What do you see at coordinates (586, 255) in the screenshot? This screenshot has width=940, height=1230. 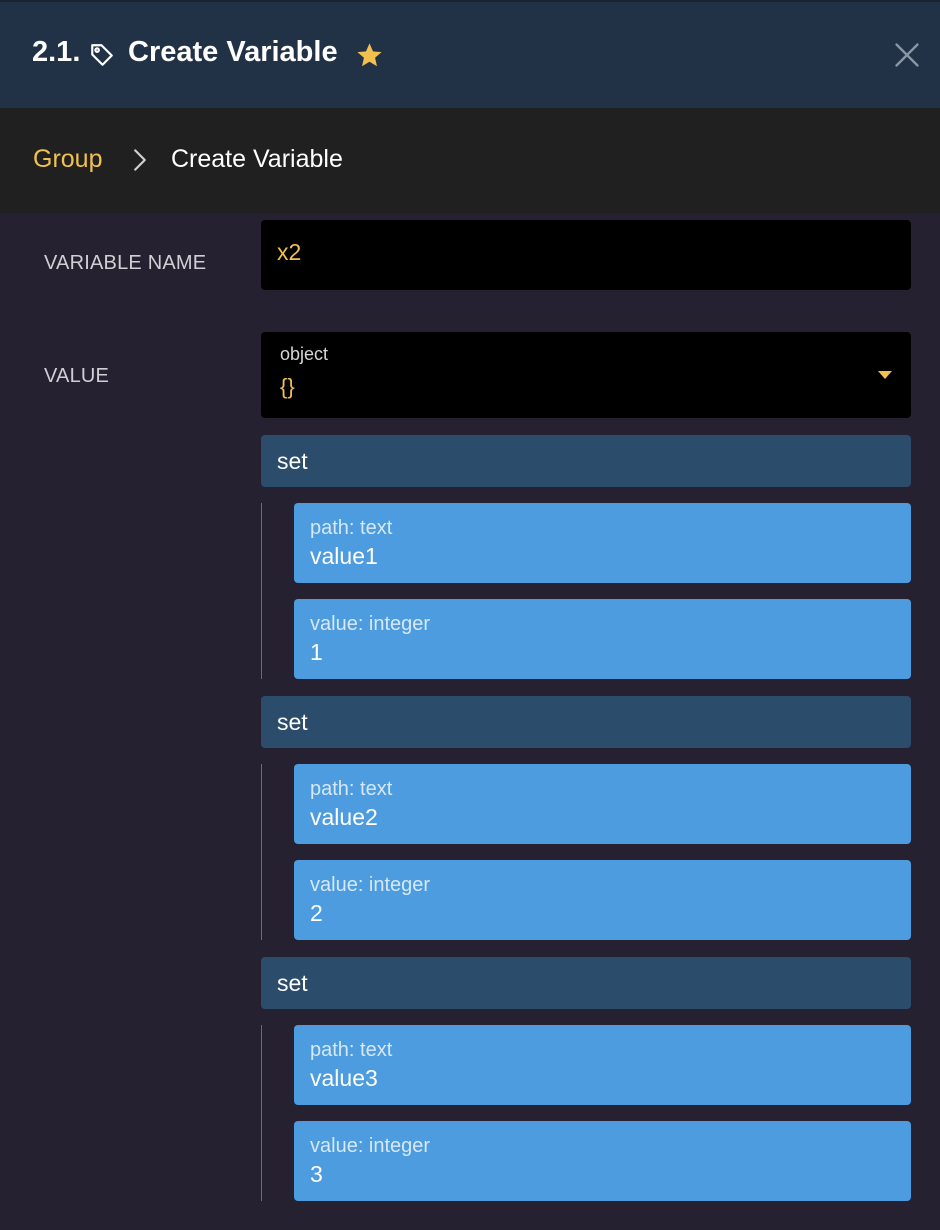 I see `variable-name-input: x2` at bounding box center [586, 255].